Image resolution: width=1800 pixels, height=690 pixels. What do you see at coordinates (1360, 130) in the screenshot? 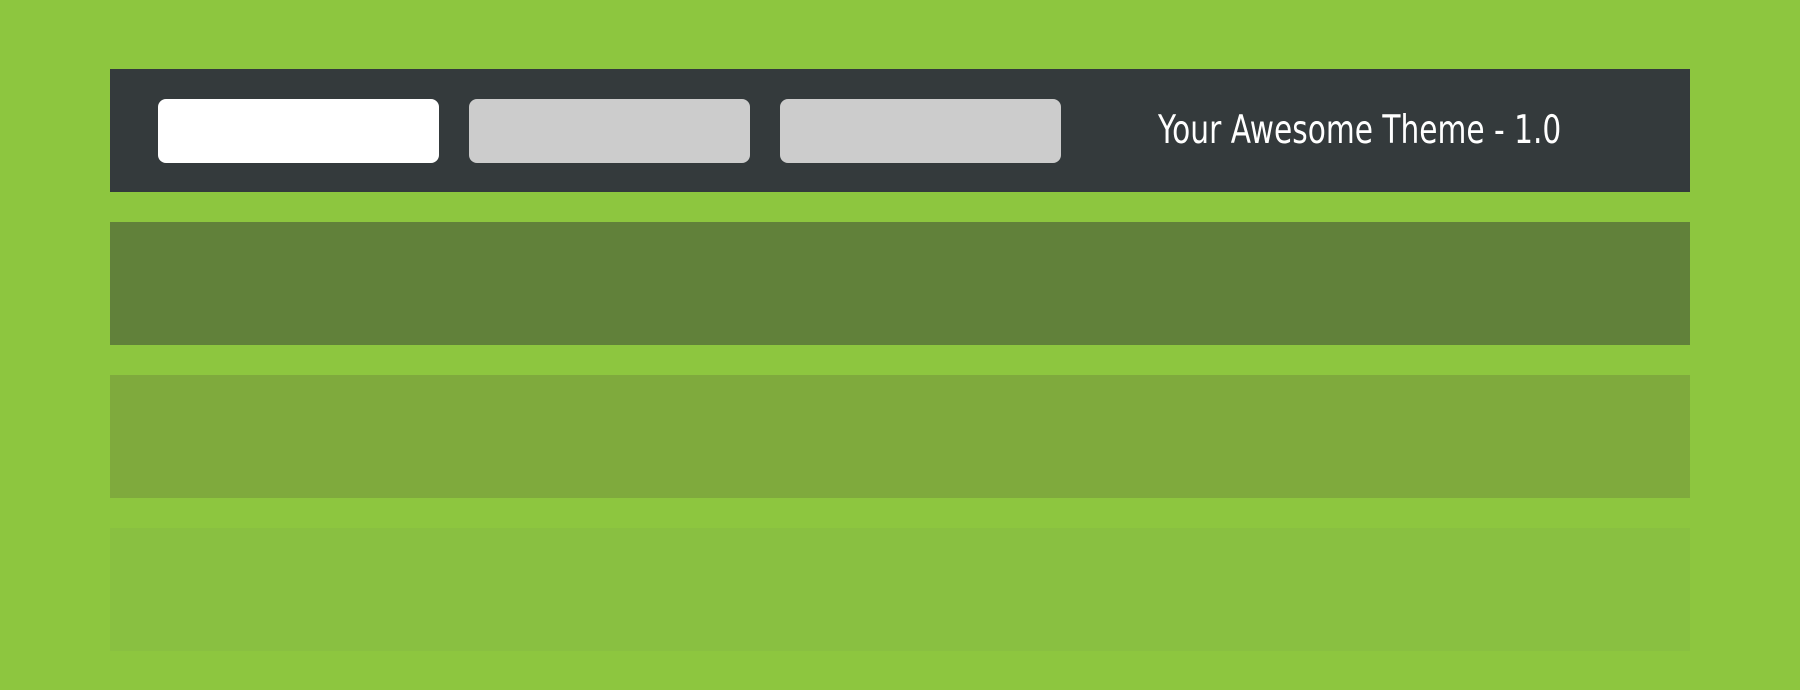
I see `theme-title: Your Awesome Theme - 1.0` at bounding box center [1360, 130].